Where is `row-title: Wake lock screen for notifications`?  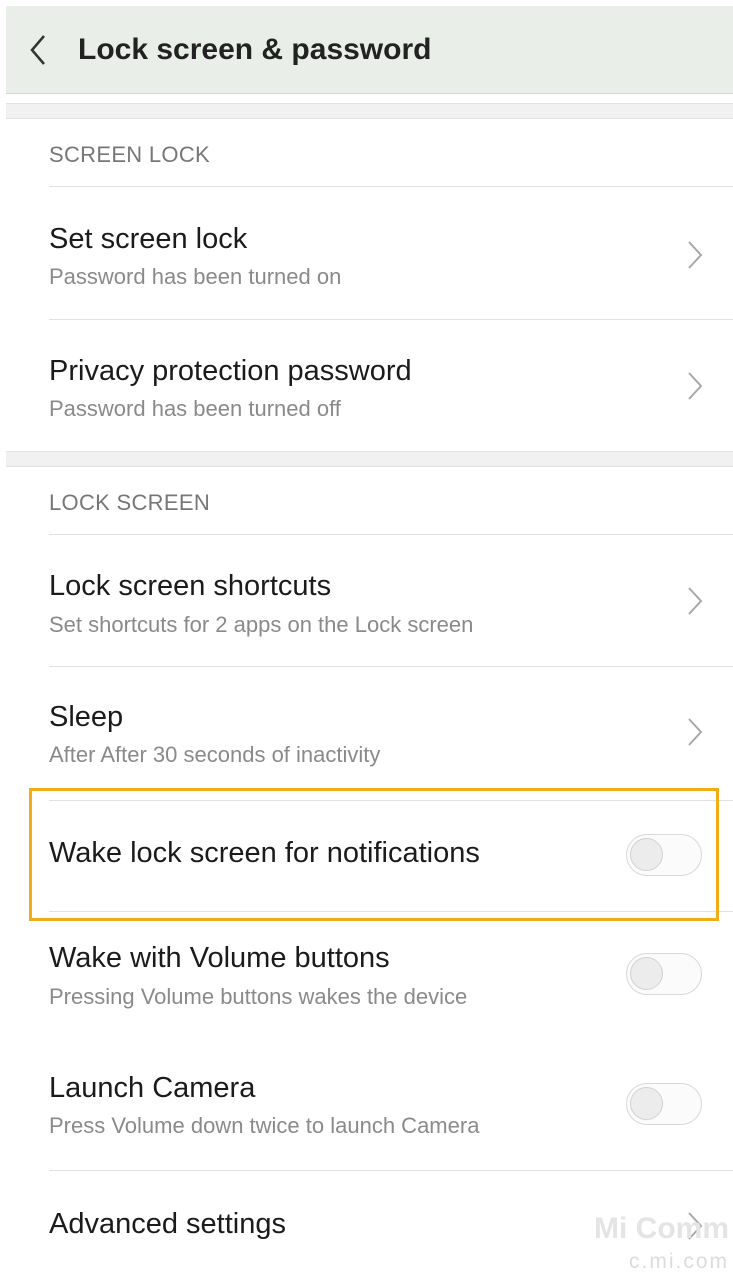 row-title: Wake lock screen for notifications is located at coordinates (264, 853).